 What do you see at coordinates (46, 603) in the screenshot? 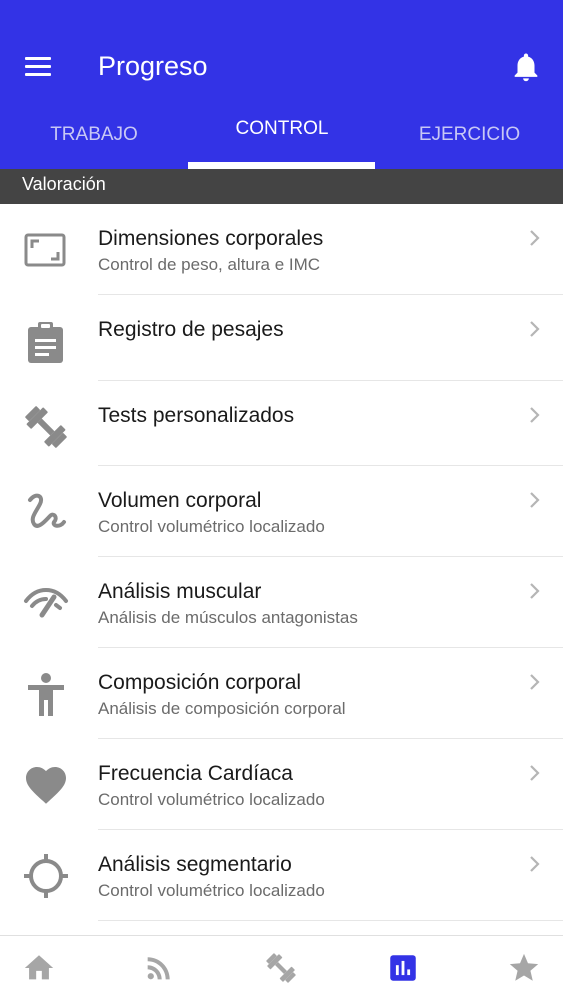
I see `gauge-icon` at bounding box center [46, 603].